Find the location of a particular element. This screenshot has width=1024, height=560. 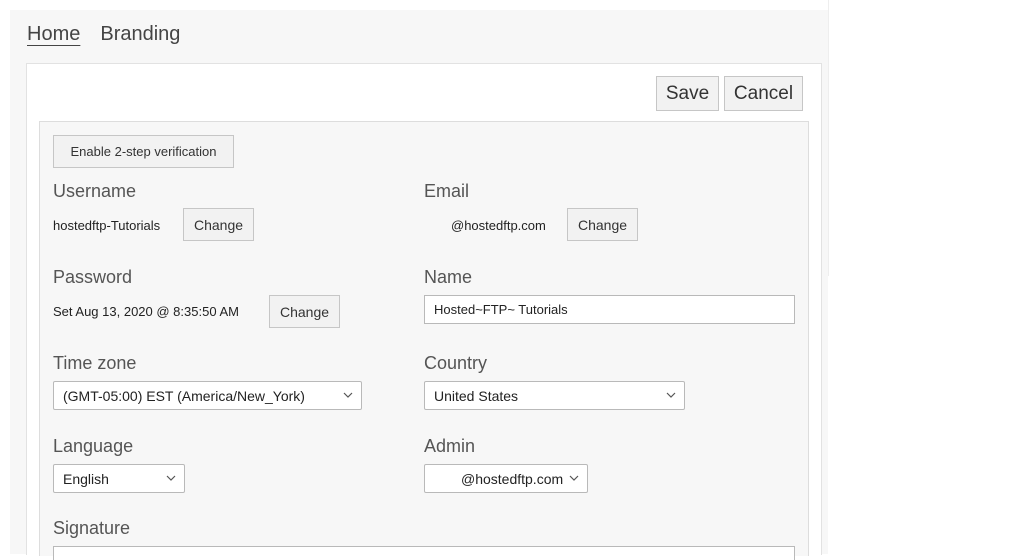

tab-home: Home is located at coordinates (53, 35).